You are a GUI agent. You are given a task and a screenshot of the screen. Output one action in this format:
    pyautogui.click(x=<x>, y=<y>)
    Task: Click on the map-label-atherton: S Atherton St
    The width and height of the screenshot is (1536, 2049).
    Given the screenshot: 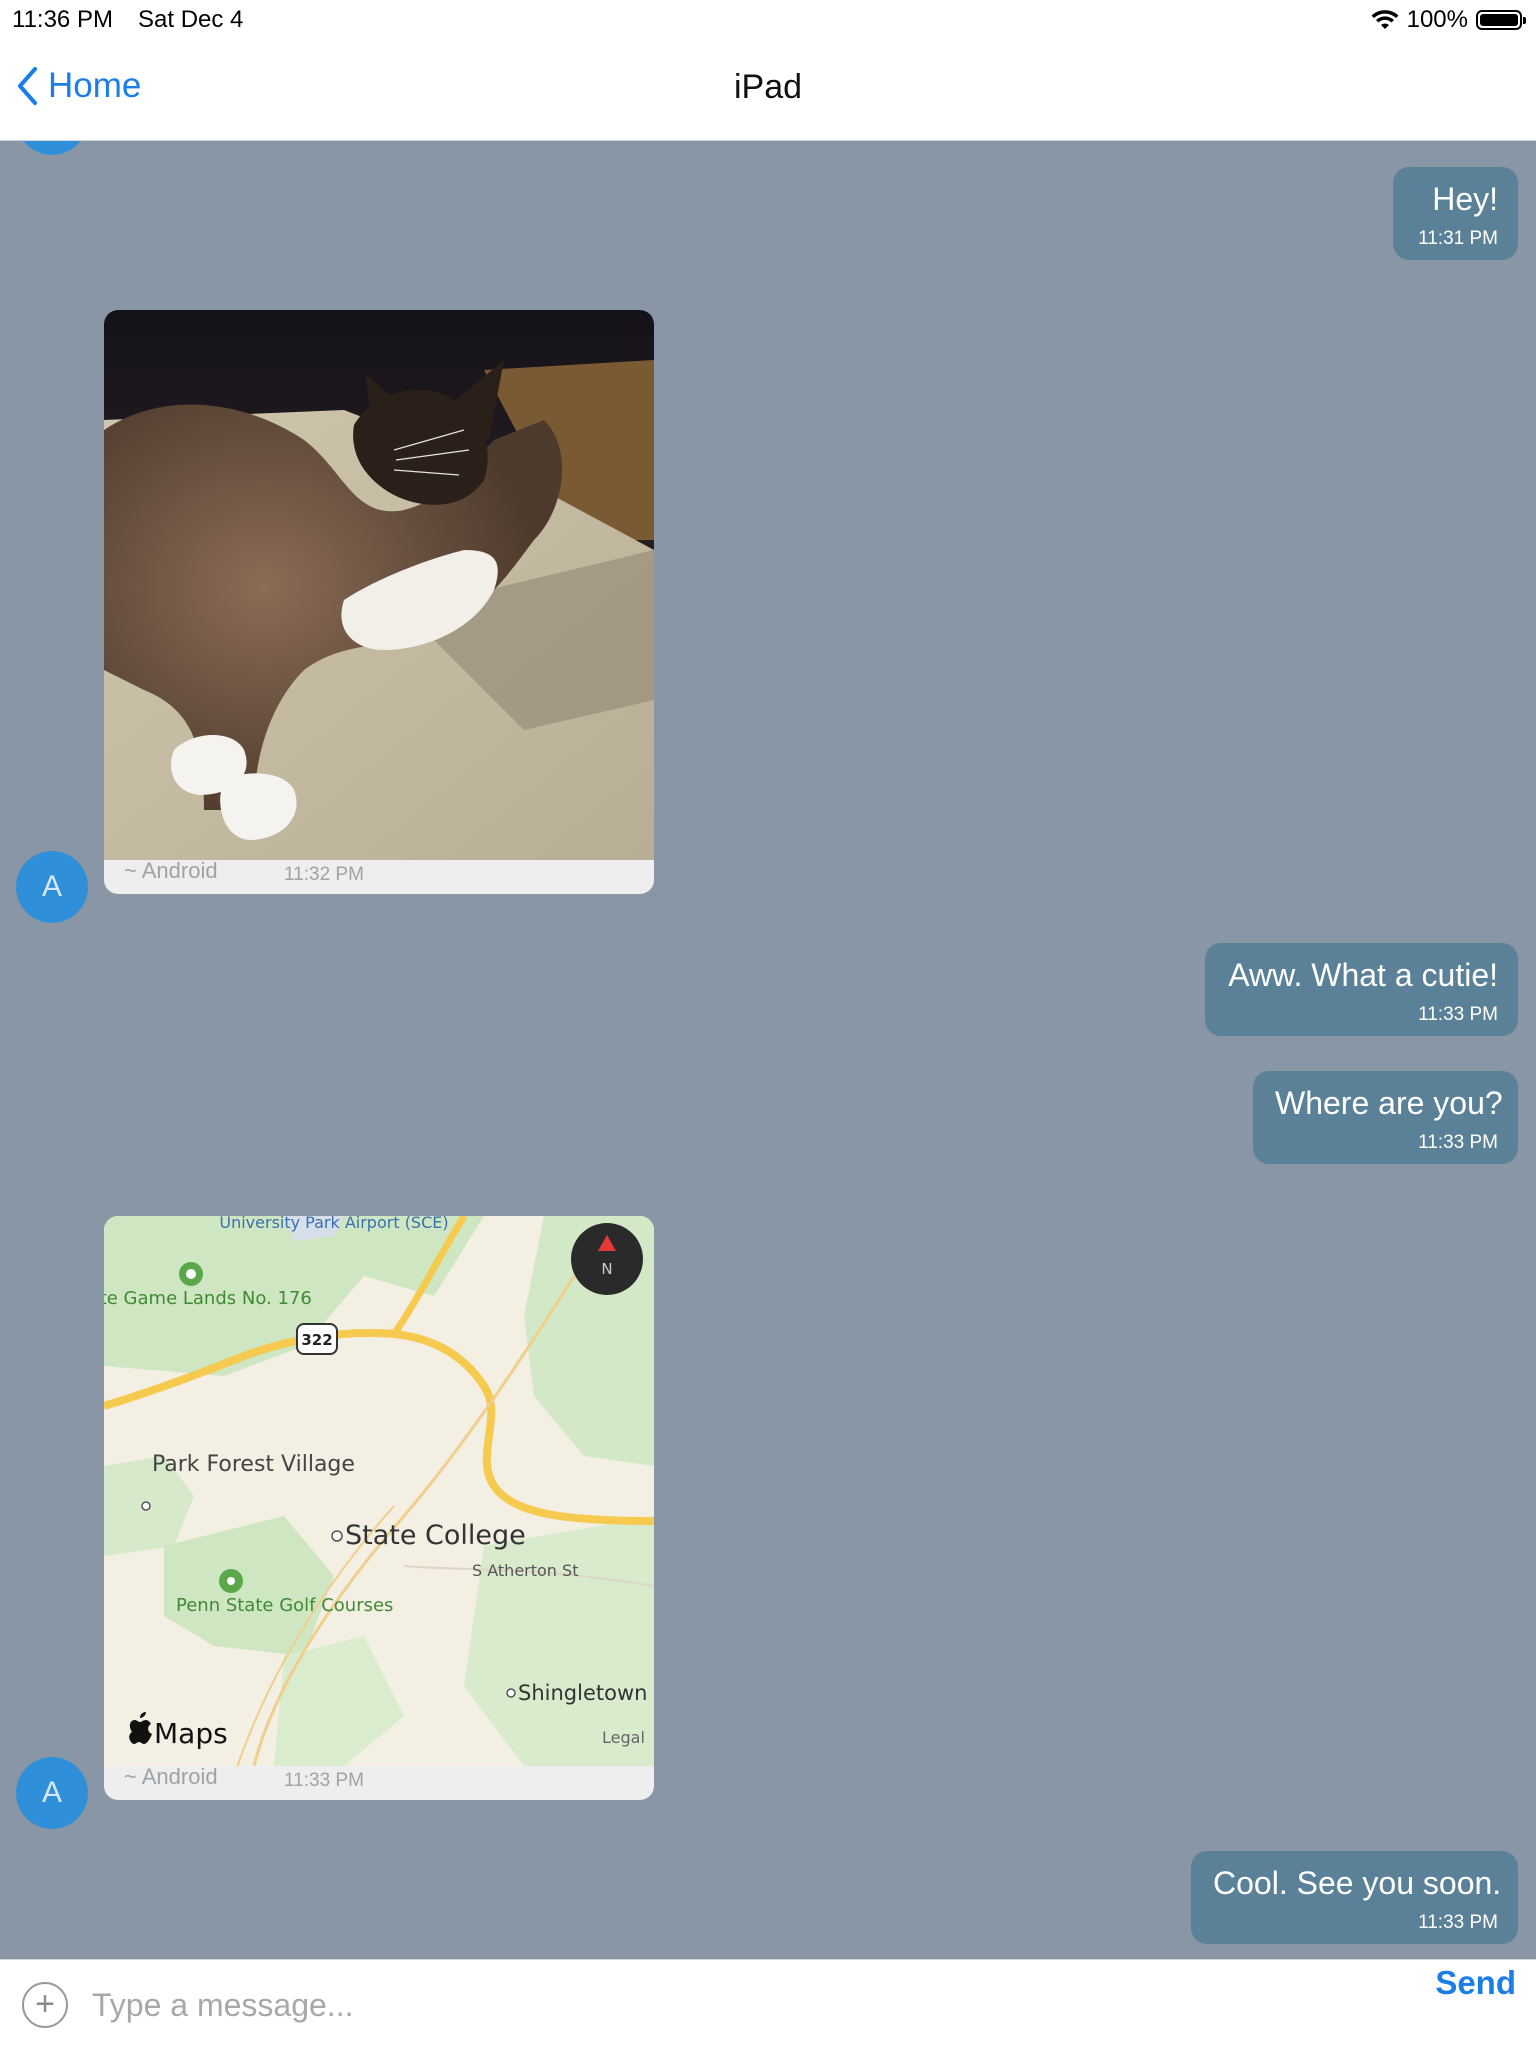 What is the action you would take?
    pyautogui.click(x=525, y=1570)
    